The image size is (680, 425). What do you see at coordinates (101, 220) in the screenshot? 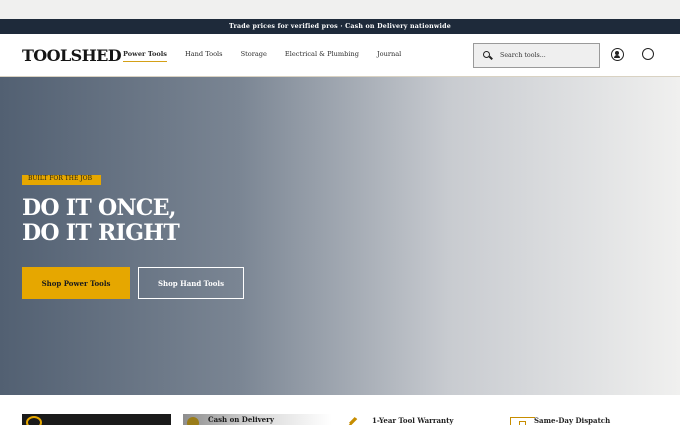
I see `hero-title: DO IT ONCE, DO IT RIGHT` at bounding box center [101, 220].